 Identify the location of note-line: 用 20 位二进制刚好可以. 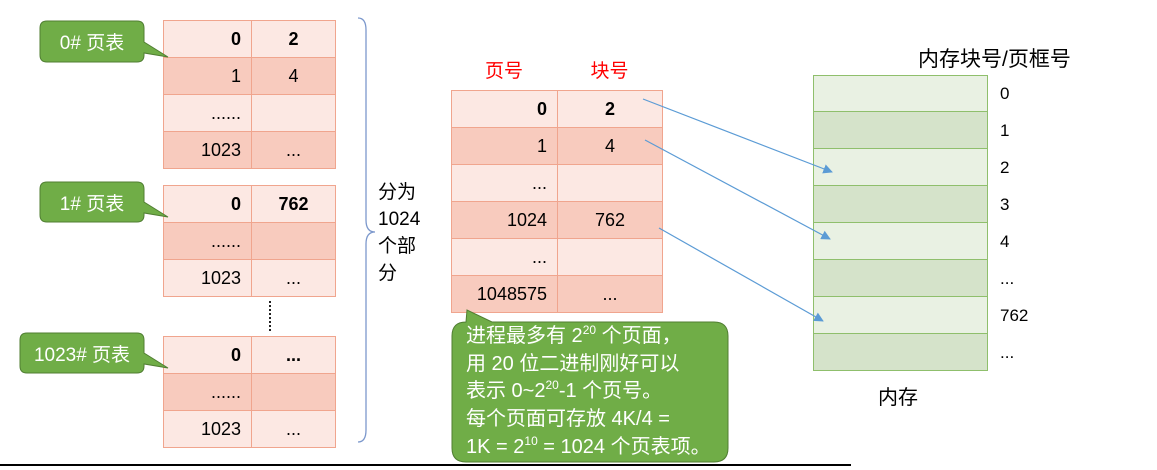
(595, 365).